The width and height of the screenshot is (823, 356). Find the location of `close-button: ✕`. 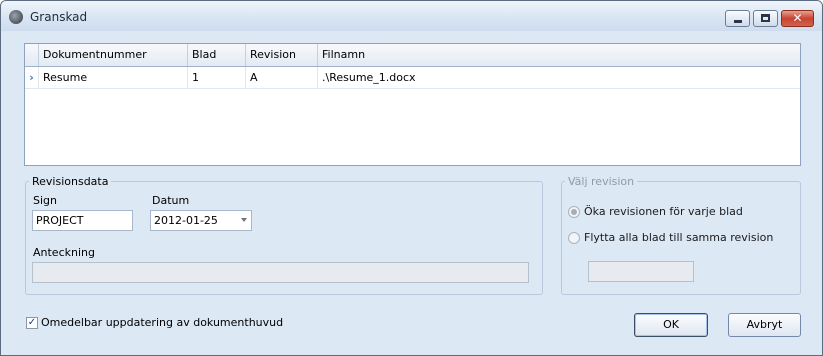

close-button: ✕ is located at coordinates (797, 18).